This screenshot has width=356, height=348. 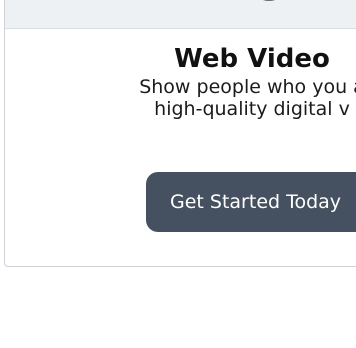 I want to click on card-title: Web Video, so click(x=252, y=59).